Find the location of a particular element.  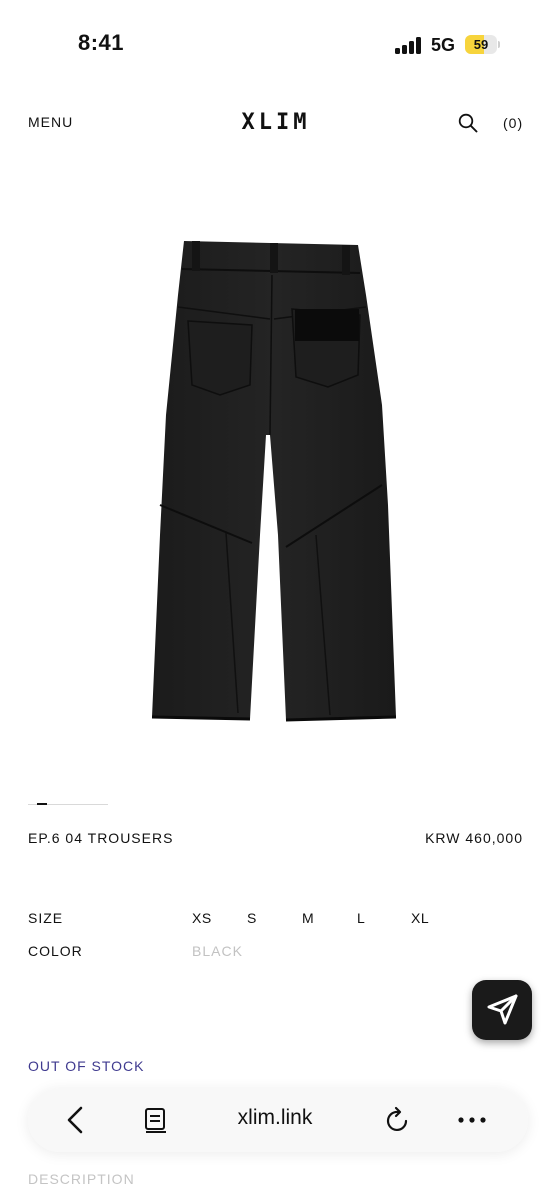

battery-percent: 59 is located at coordinates (481, 44).